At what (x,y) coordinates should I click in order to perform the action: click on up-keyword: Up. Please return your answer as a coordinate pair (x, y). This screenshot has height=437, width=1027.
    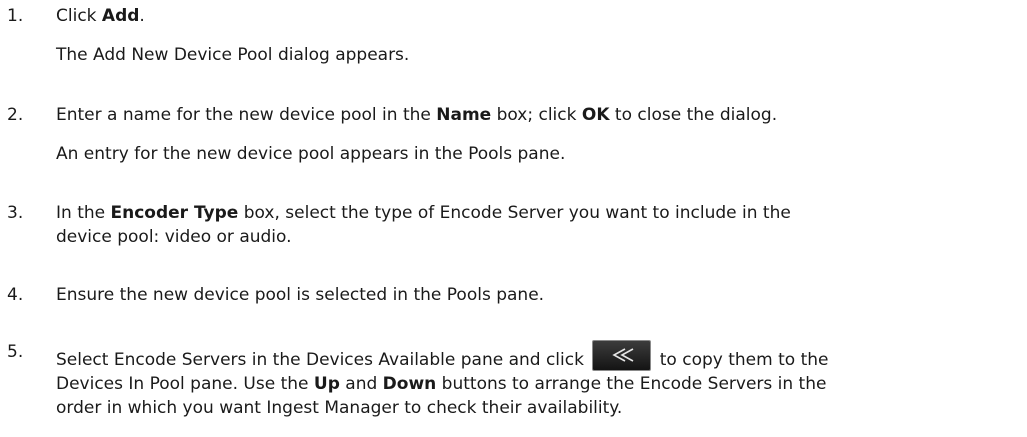
    Looking at the image, I should click on (326, 384).